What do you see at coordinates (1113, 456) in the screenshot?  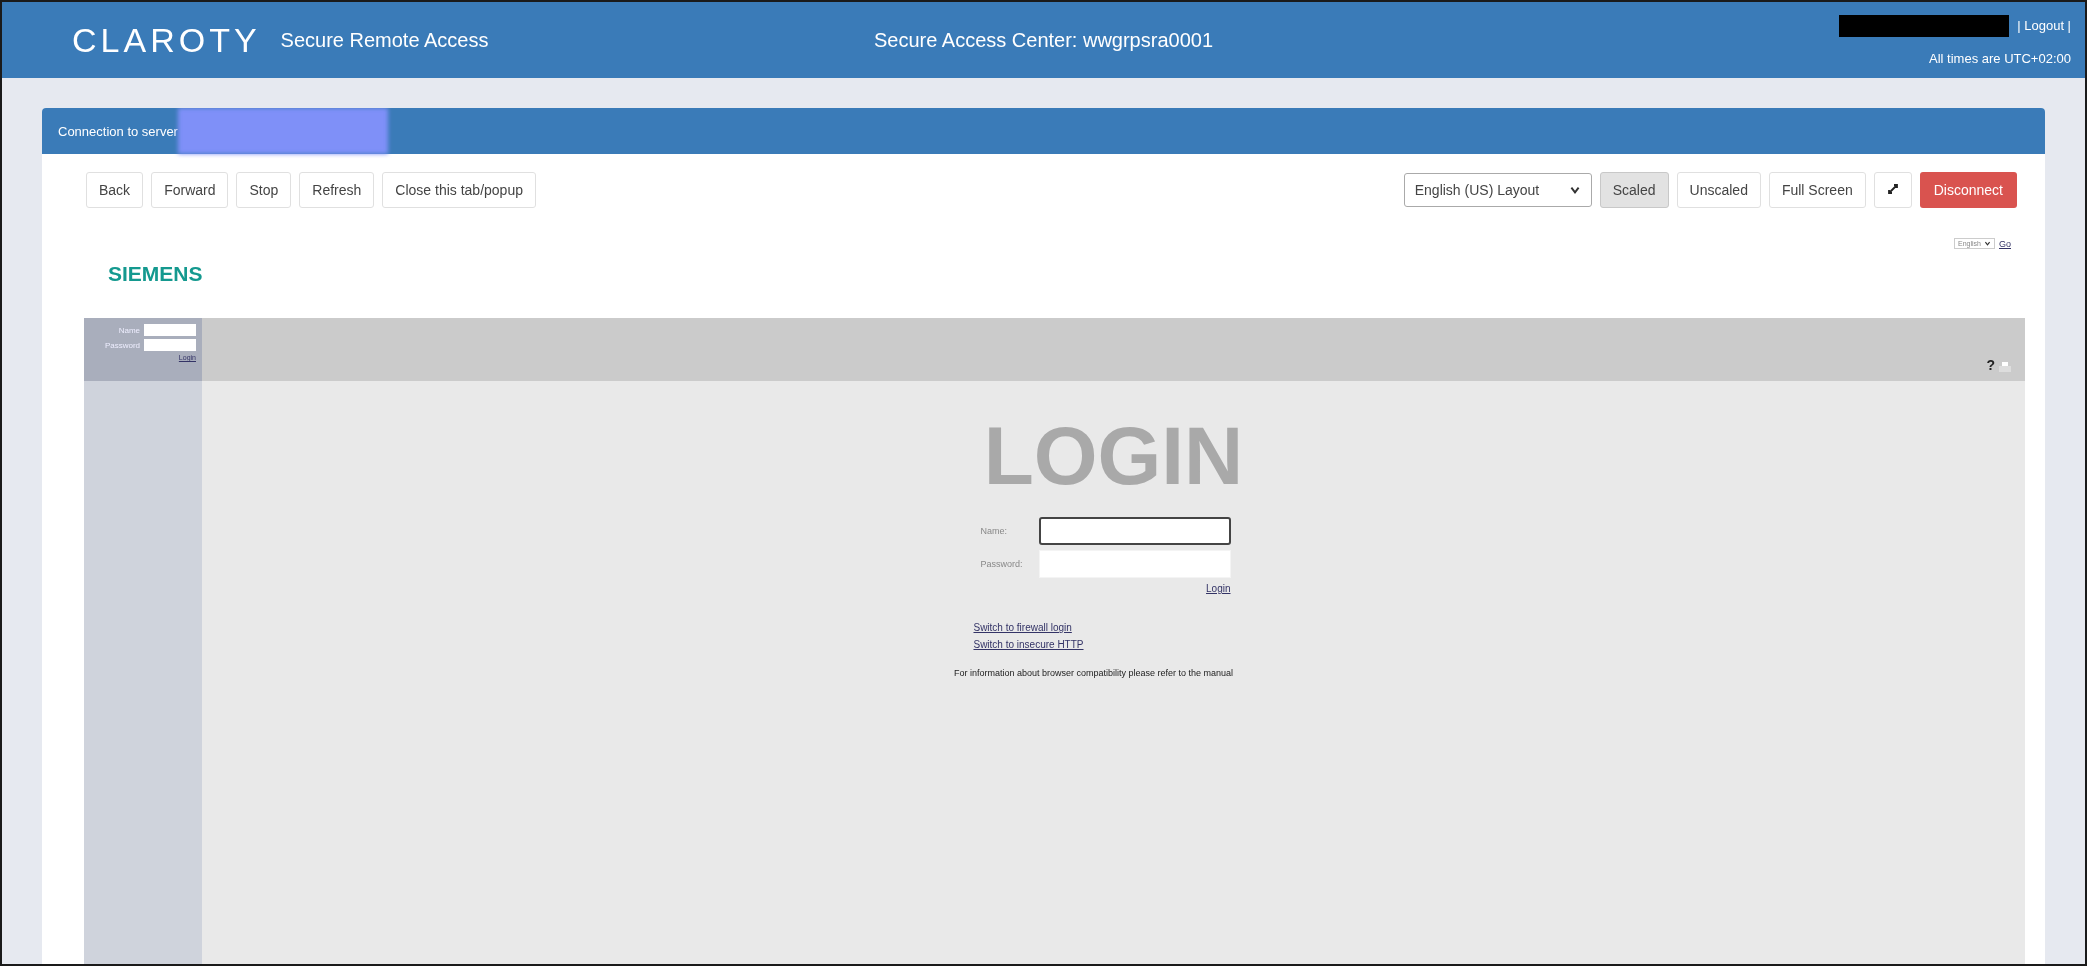 I see `login-heading: LOGIN` at bounding box center [1113, 456].